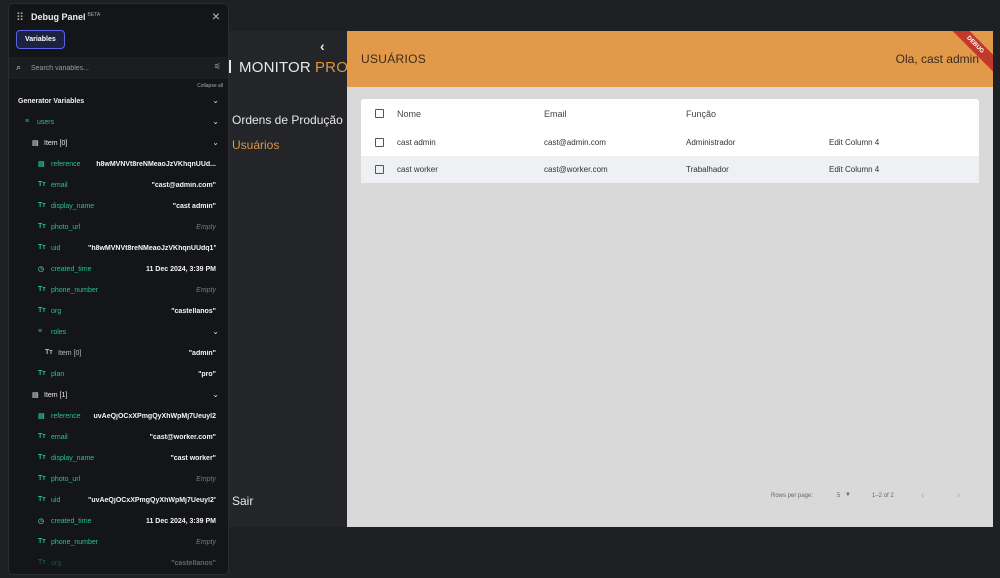  I want to click on cell-nome: cast worker, so click(417, 169).